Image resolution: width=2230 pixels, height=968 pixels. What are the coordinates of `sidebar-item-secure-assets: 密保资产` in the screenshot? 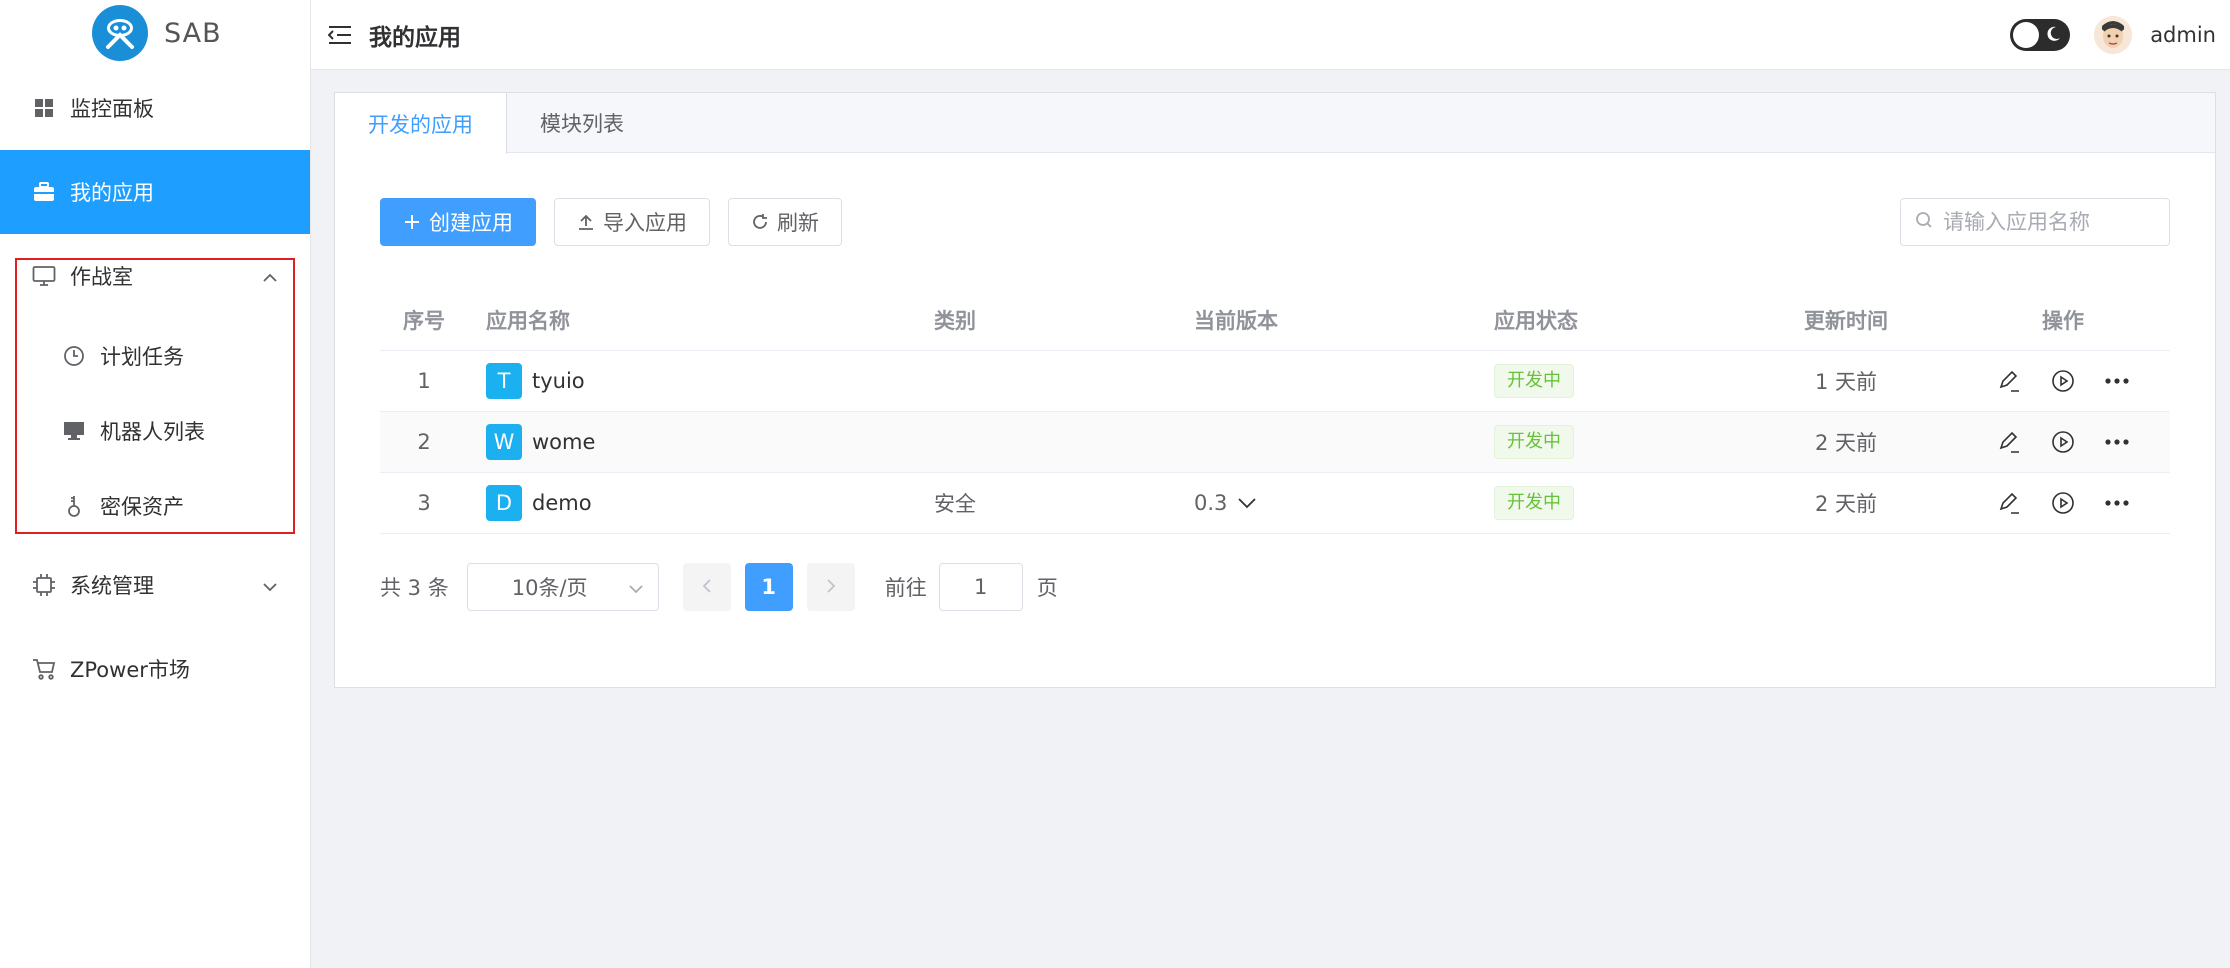 It's located at (155, 505).